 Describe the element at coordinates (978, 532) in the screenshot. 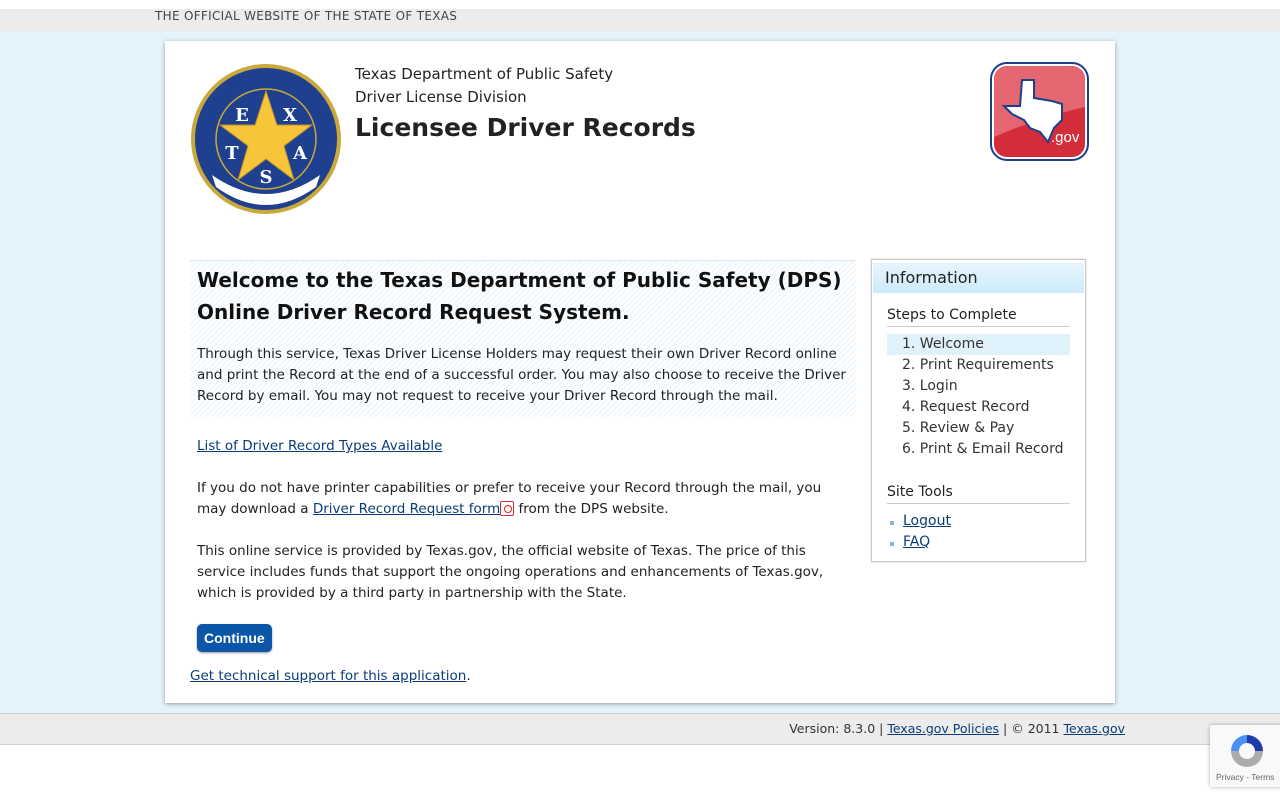

I see `site-tools-list: Logout FAQ` at that location.